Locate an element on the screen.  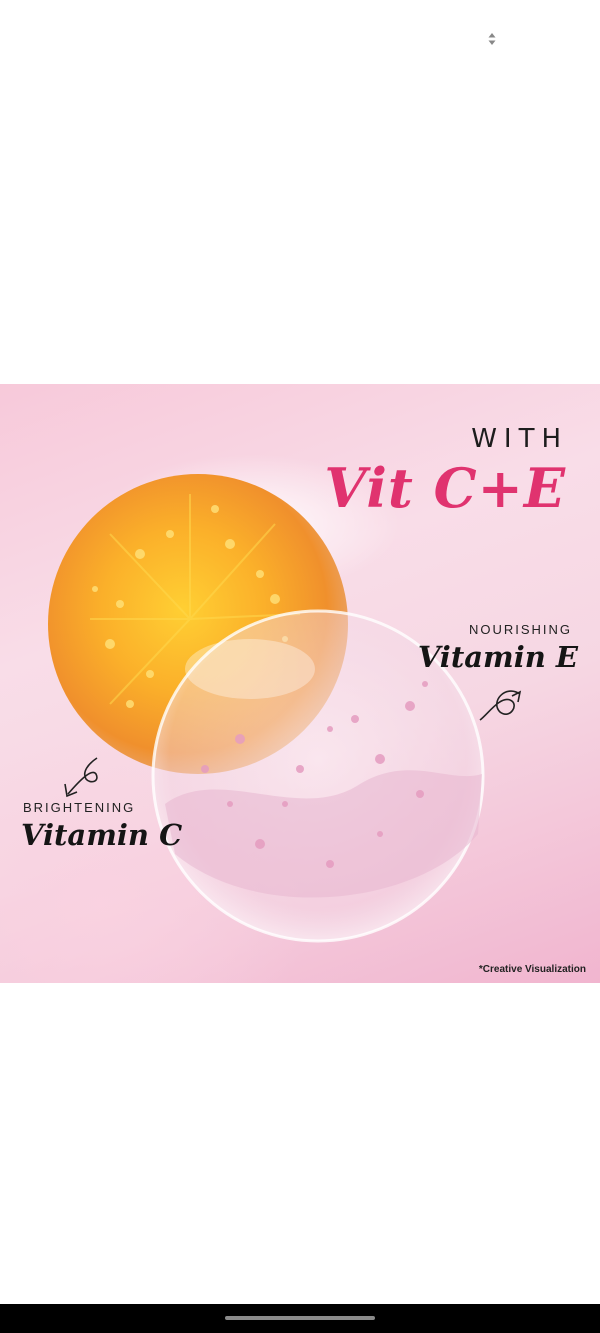
sort-up-down-icon is located at coordinates (492, 39).